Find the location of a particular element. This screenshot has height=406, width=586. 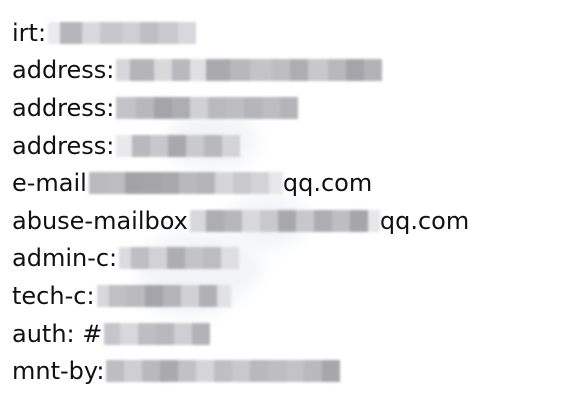

address-label-3: address: is located at coordinates (63, 145).